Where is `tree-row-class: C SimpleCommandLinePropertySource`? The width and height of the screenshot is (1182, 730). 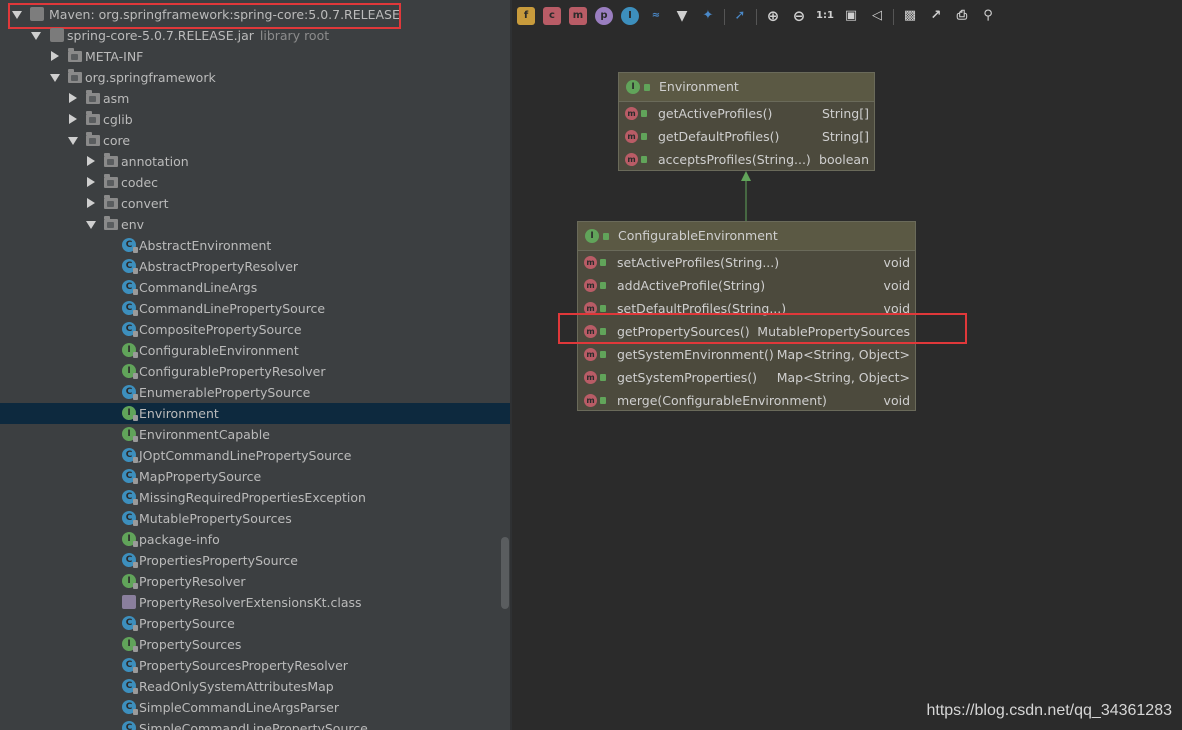
tree-row-class: C SimpleCommandLinePropertySource is located at coordinates (255, 724).